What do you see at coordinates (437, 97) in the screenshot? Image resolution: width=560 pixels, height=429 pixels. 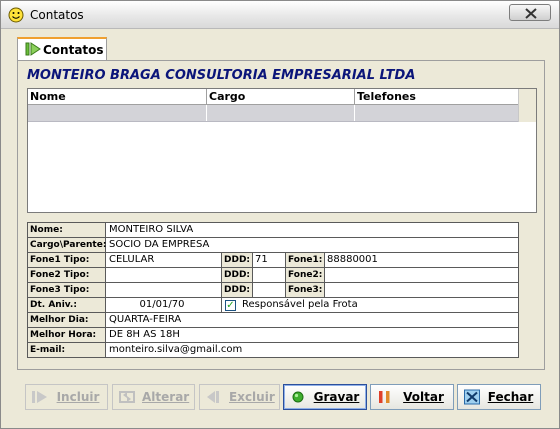 I see `column-telefones: Telefones` at bounding box center [437, 97].